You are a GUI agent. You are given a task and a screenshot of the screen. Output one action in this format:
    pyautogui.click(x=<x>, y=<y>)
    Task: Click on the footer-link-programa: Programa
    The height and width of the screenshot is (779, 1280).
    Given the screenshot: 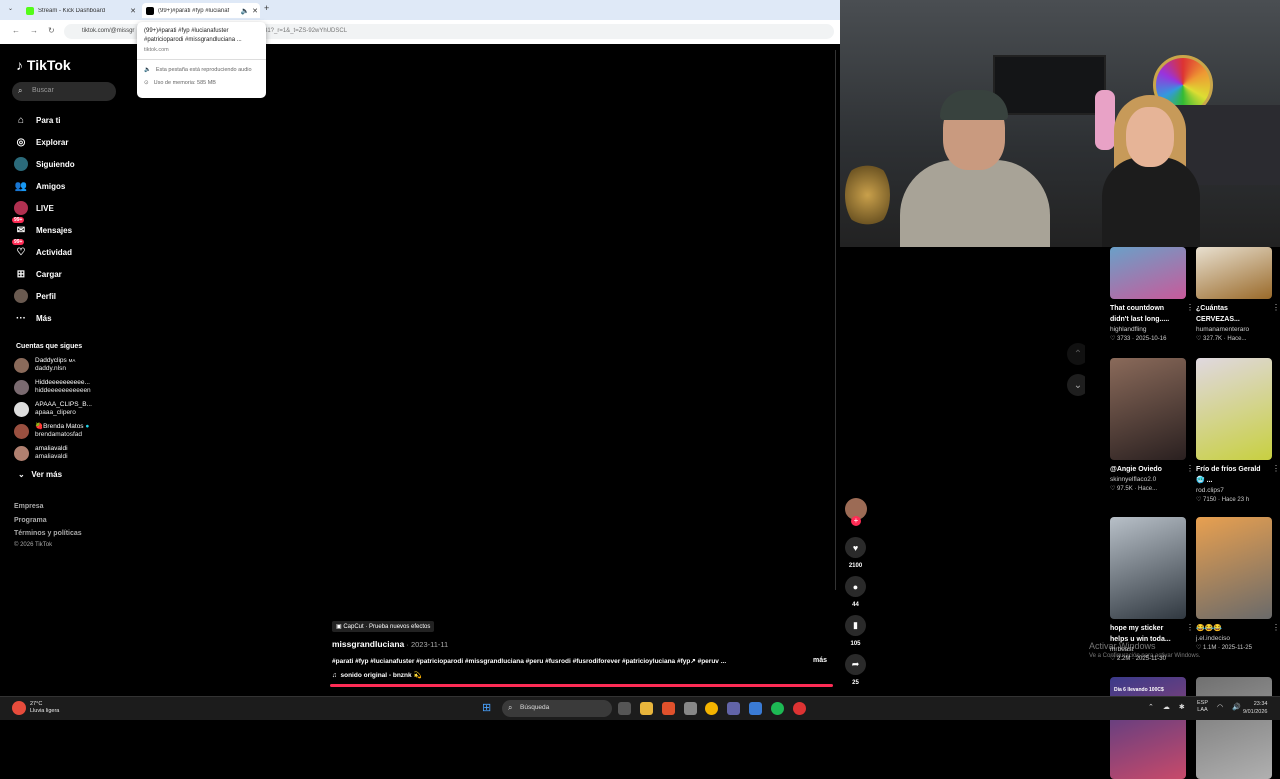 What is the action you would take?
    pyautogui.click(x=30, y=520)
    